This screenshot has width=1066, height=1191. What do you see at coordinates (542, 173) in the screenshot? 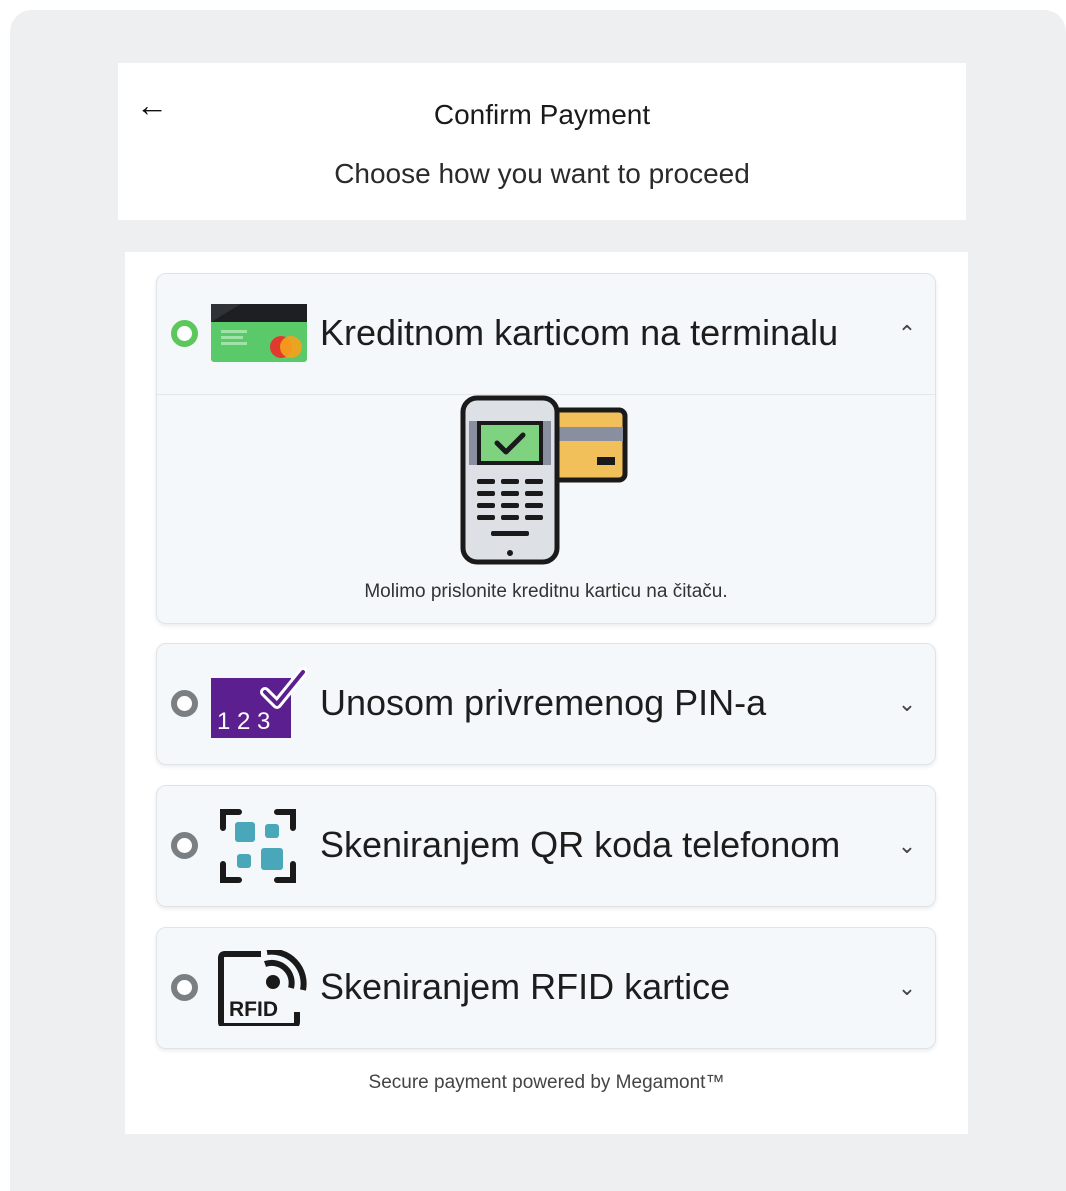
I see `page-subtitle: Choose how you want to proceed` at bounding box center [542, 173].